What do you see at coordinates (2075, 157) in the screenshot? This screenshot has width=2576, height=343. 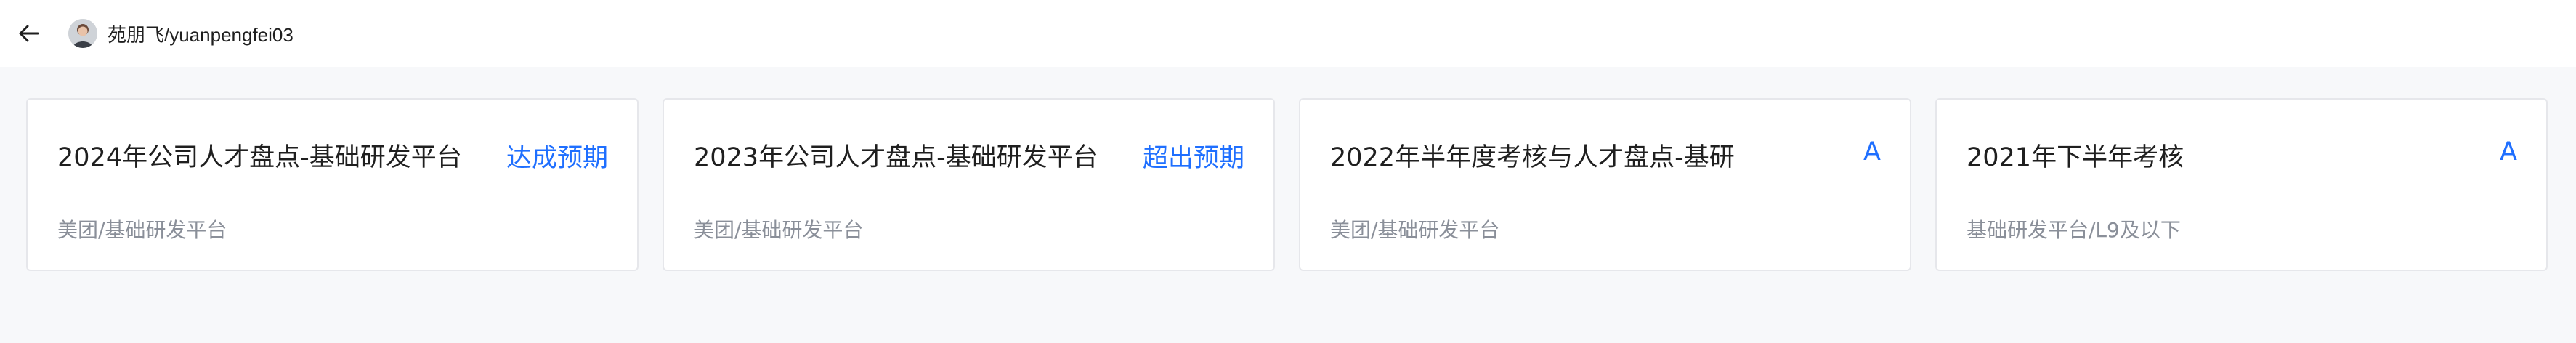 I see `card-title: 2021年下半年考核` at bounding box center [2075, 157].